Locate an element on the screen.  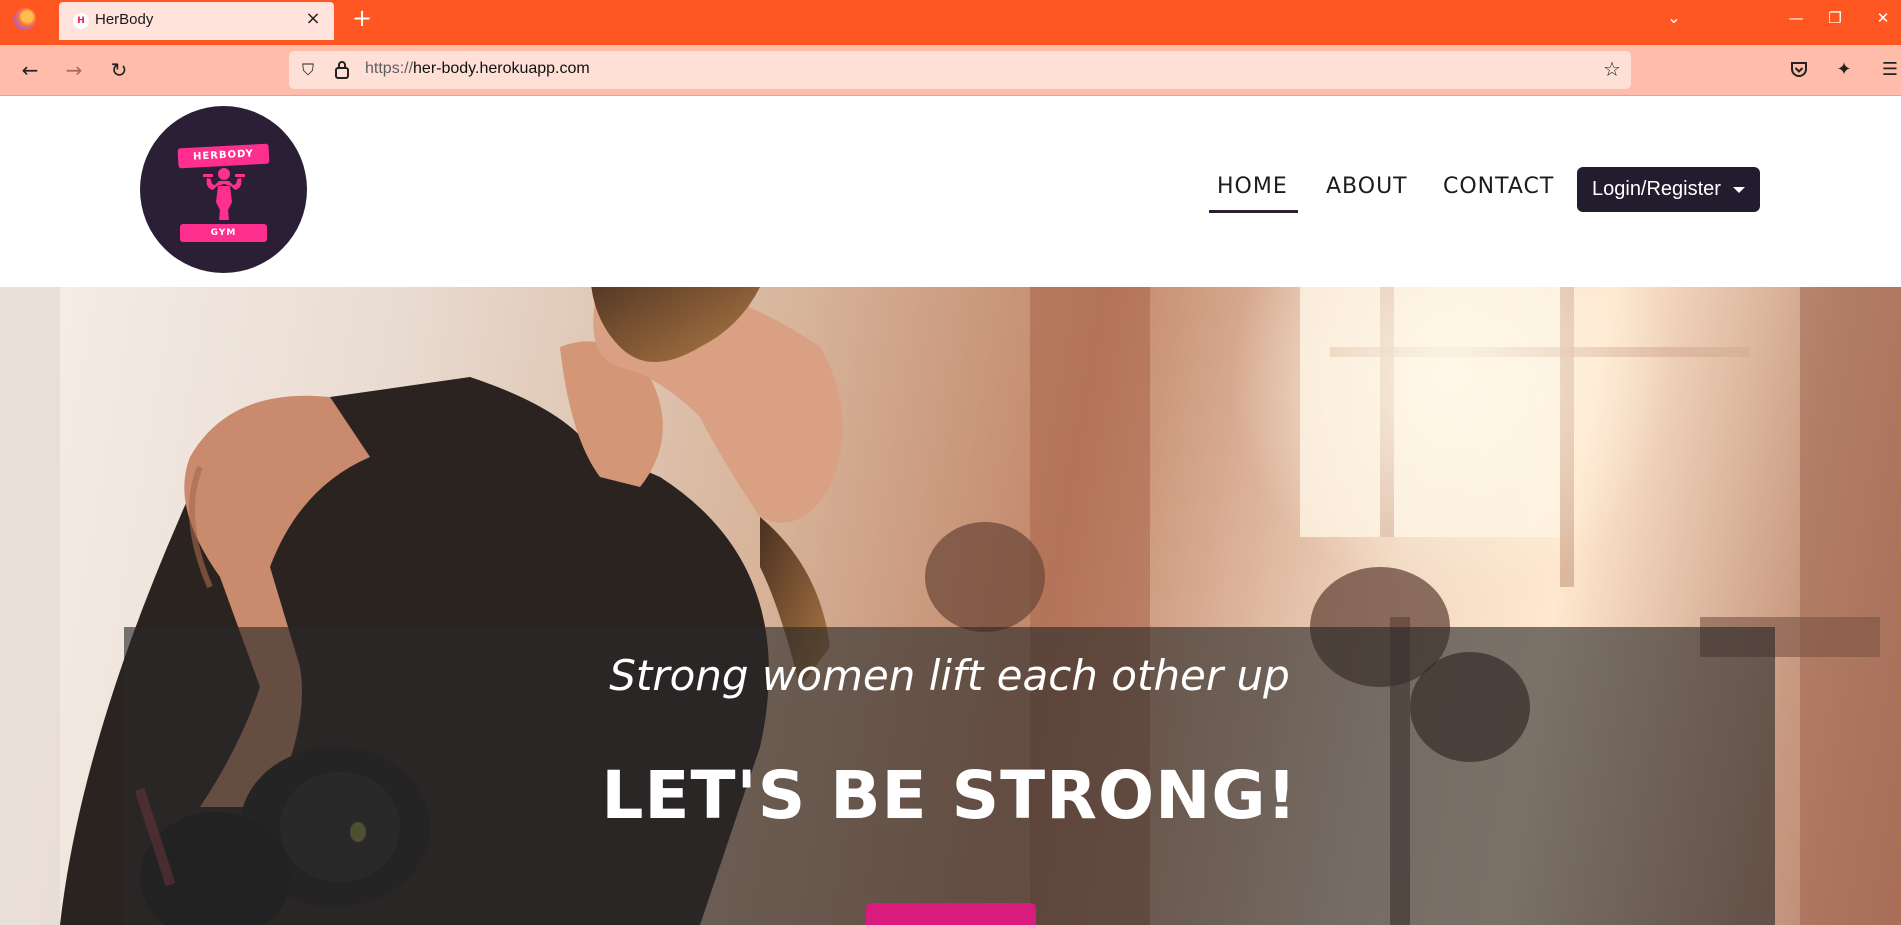
nav-link-home: HOME is located at coordinates (1253, 190).